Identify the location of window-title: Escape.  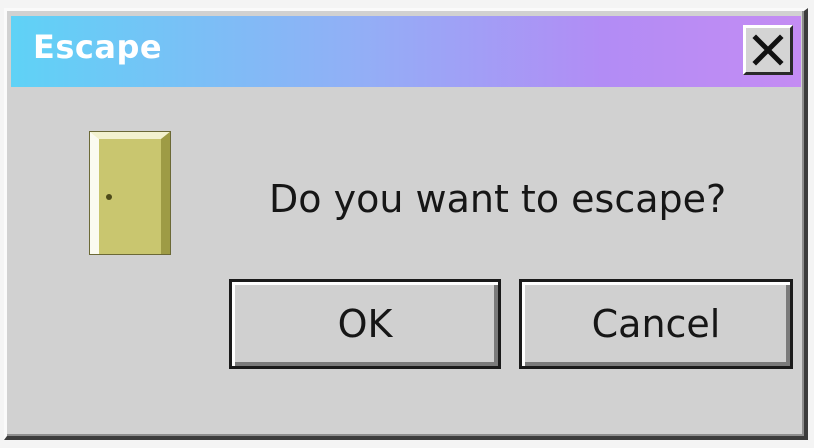
(98, 47).